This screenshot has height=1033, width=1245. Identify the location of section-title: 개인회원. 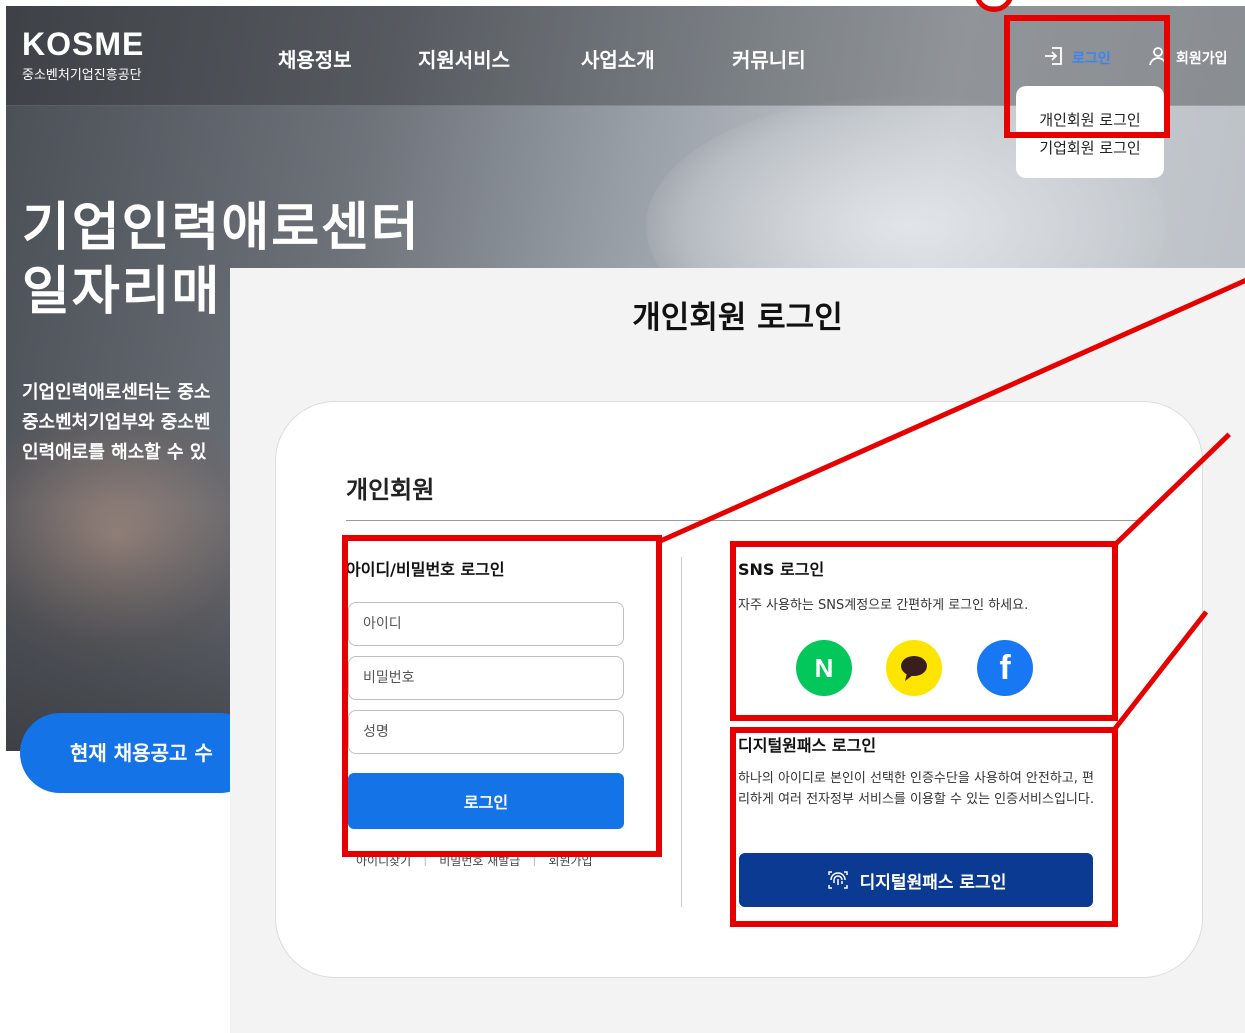
(390, 490).